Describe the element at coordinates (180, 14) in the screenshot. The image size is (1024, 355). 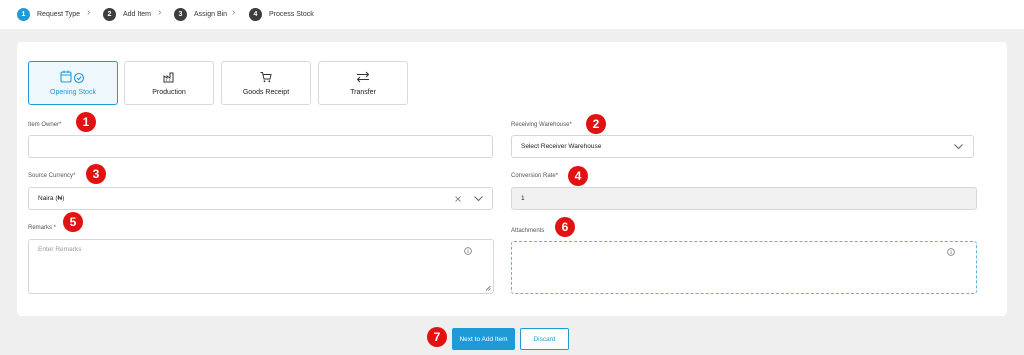
I see `step-number: 3` at that location.